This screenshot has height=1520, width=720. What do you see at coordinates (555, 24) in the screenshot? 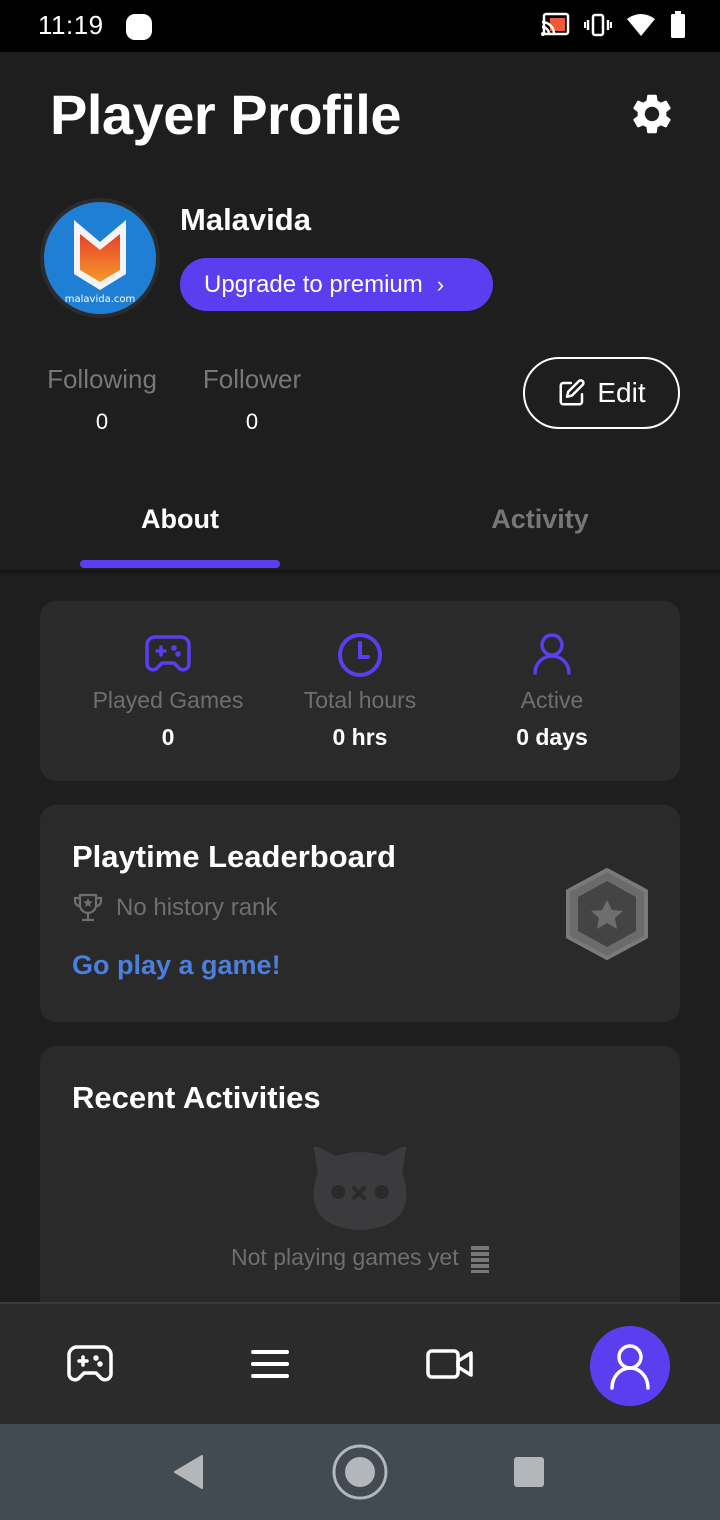
I see `cast-icon` at bounding box center [555, 24].